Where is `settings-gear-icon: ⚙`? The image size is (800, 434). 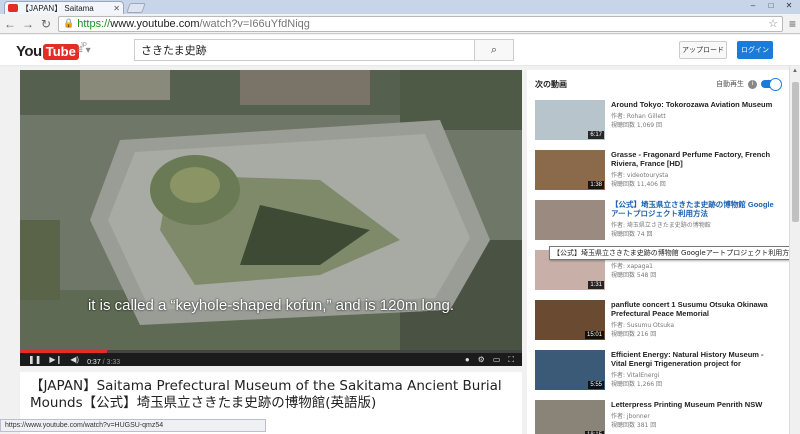
settings-gear-icon: ⚙ is located at coordinates (481, 360).